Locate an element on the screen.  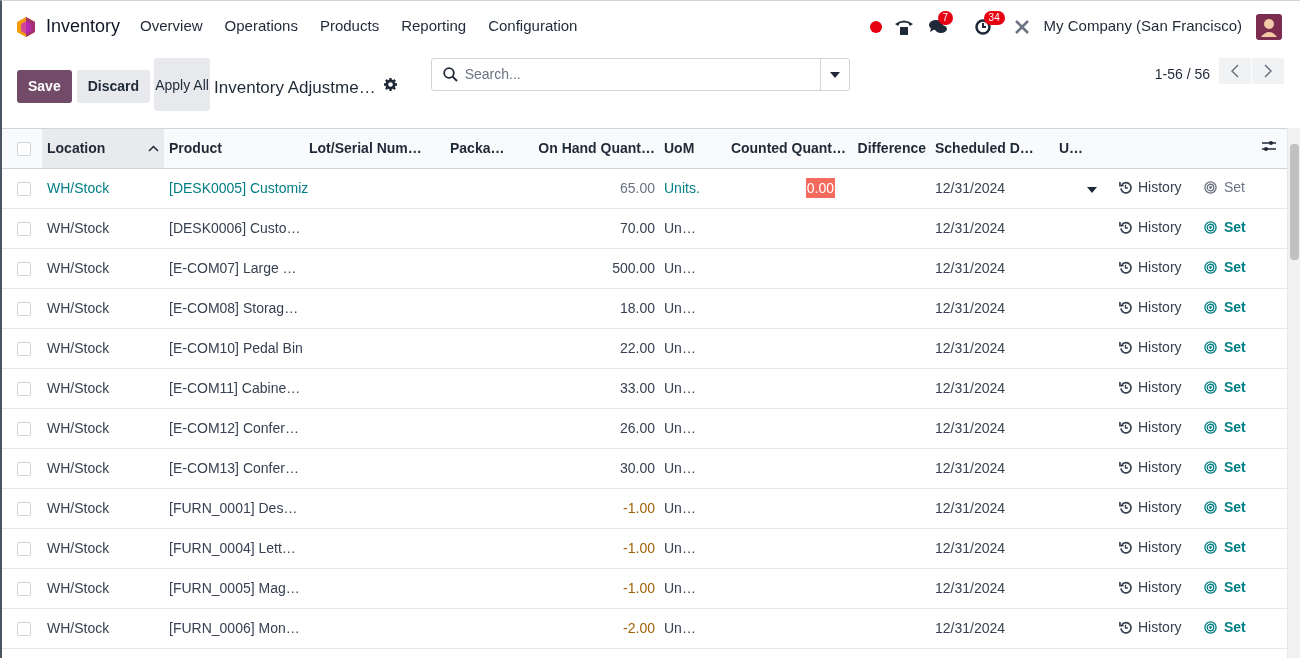
scrollbar-thumb is located at coordinates (1294, 202).